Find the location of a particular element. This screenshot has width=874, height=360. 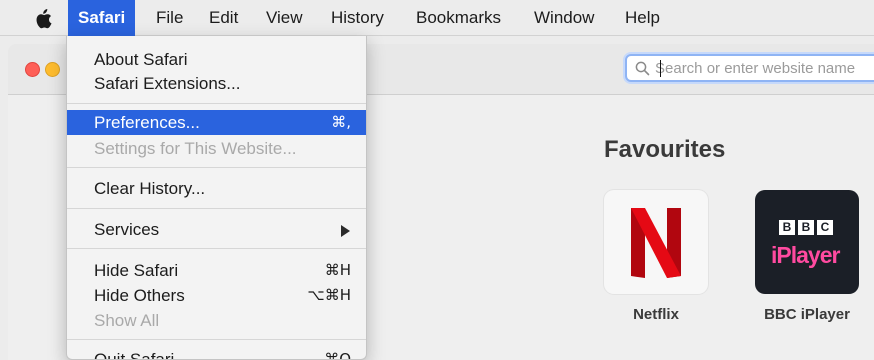

text-caret is located at coordinates (660, 68).